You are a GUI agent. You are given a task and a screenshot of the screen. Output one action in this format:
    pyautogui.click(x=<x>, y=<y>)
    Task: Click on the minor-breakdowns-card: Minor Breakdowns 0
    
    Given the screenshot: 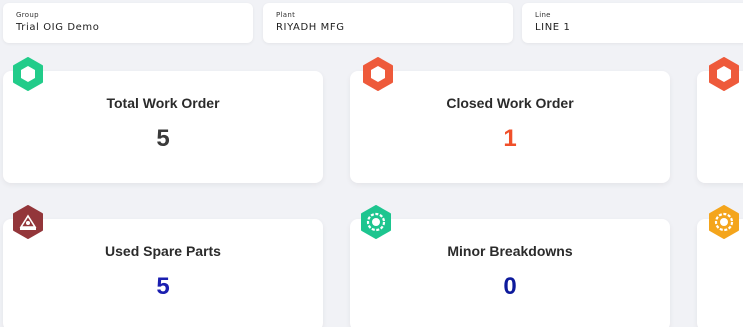 What is the action you would take?
    pyautogui.click(x=510, y=273)
    